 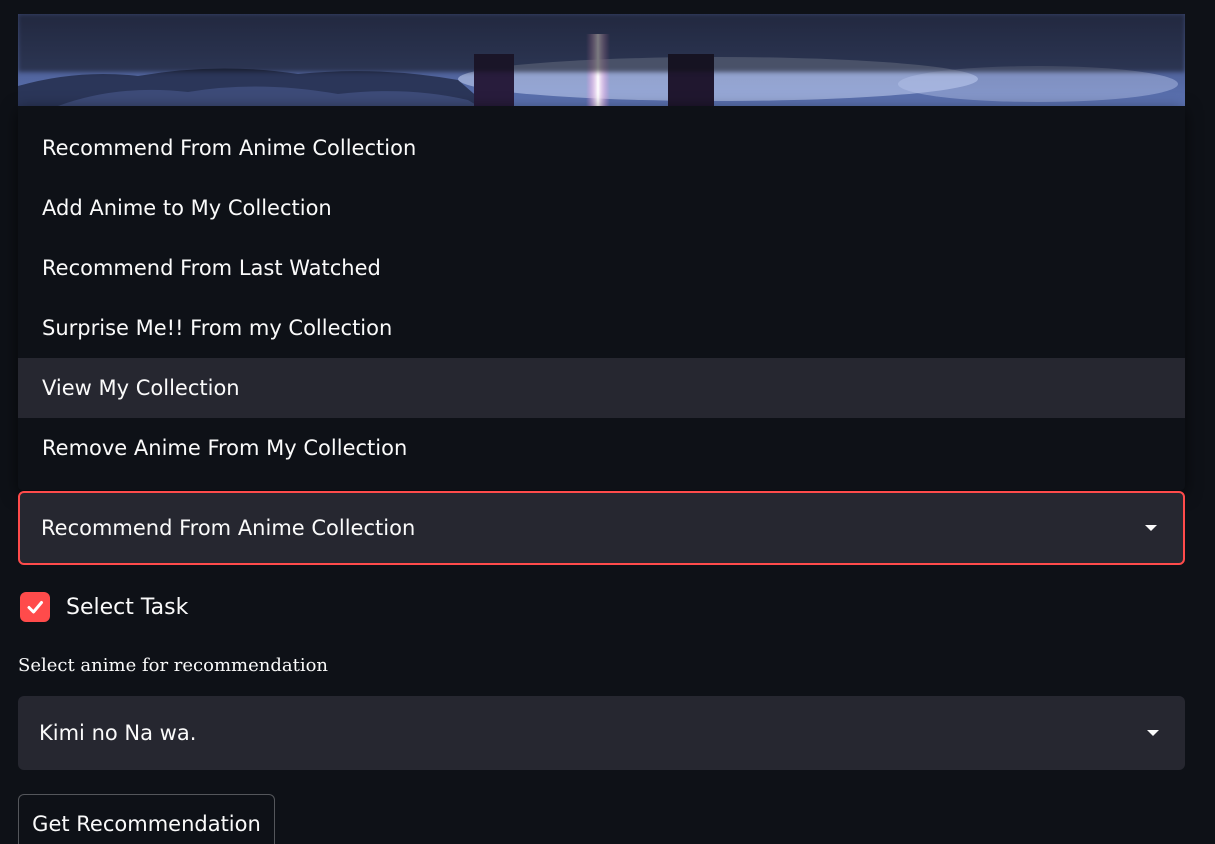 I want to click on menu-item-recommend-from-collection: Recommend From Anime Collection, so click(x=601, y=148).